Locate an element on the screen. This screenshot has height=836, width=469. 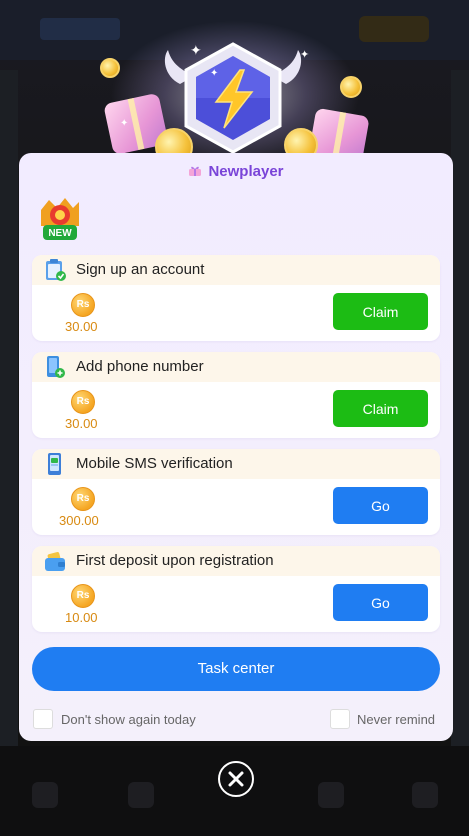
task-reward-amount: 10.00 is located at coordinates (81, 617).